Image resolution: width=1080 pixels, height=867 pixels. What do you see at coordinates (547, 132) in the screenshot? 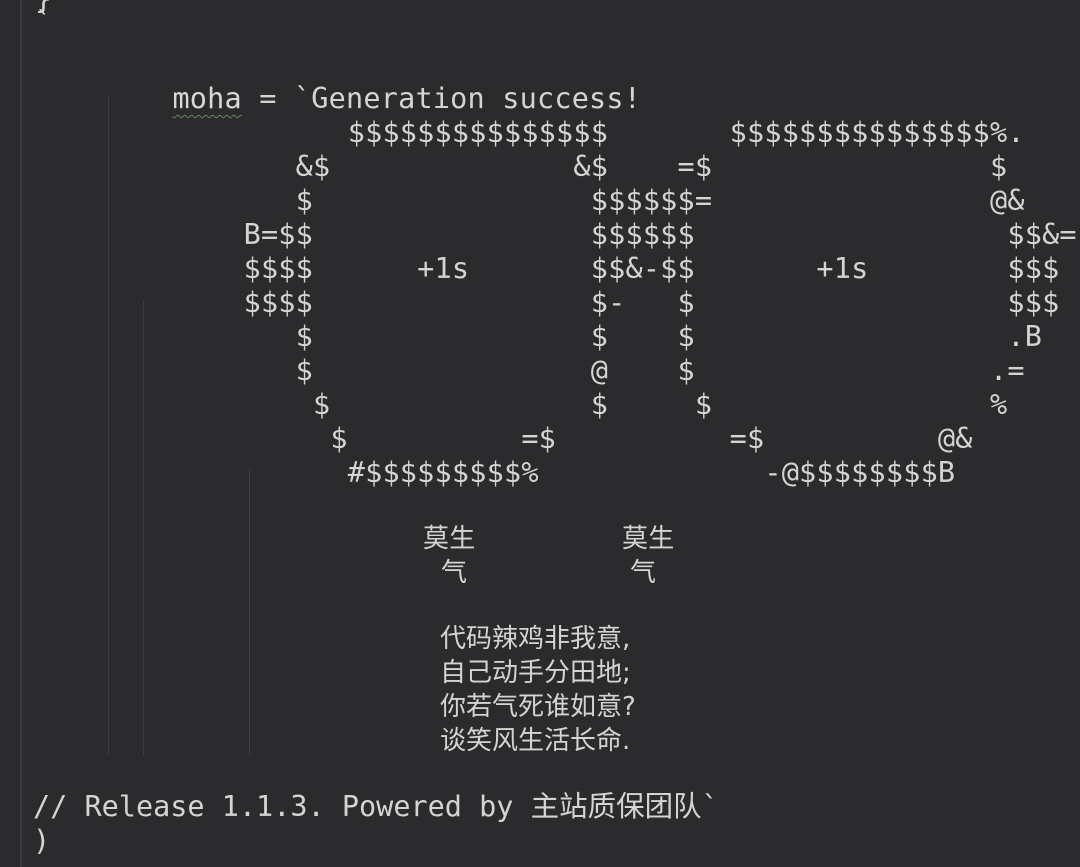
I see `ascii-art-line: $$$$$$$$$$$$$$$ $$$$$$$$$$$$$$$%.` at bounding box center [547, 132].